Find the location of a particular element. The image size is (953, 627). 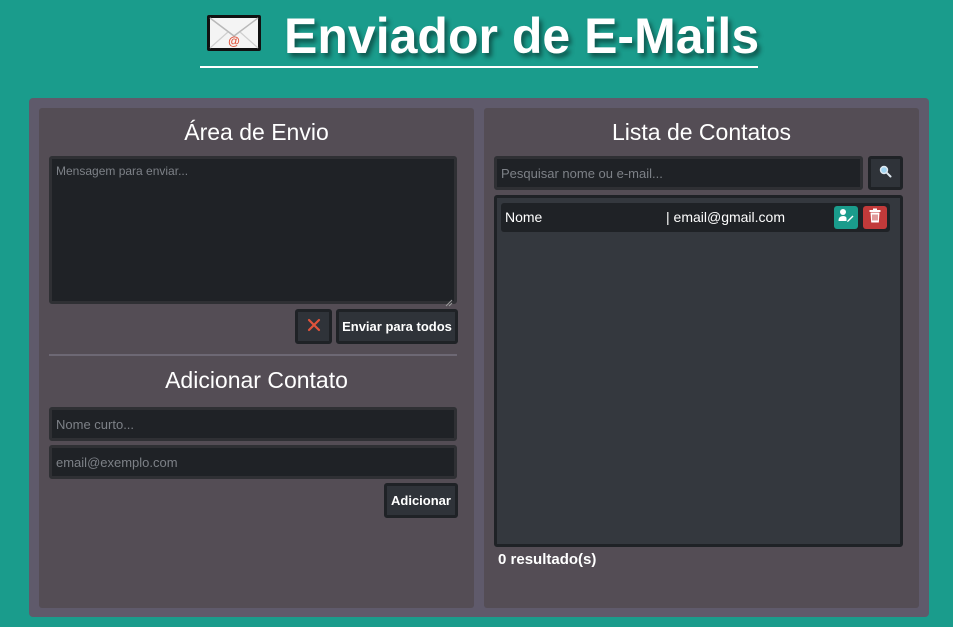

magnifier-icon is located at coordinates (885, 173).